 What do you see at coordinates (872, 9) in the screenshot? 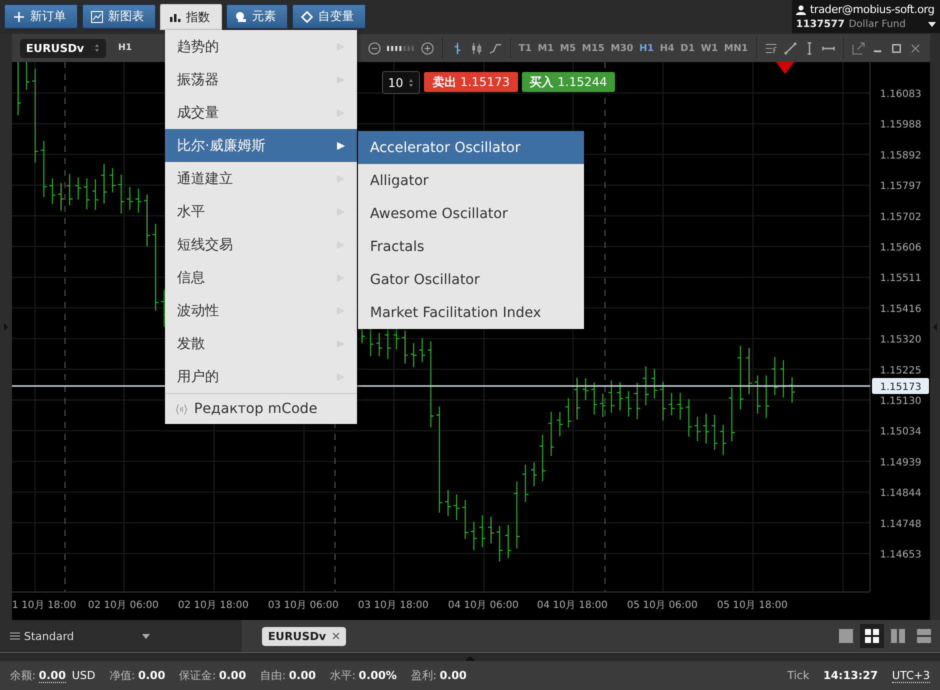
I see `account-email: trader@mobius-soft.org` at bounding box center [872, 9].